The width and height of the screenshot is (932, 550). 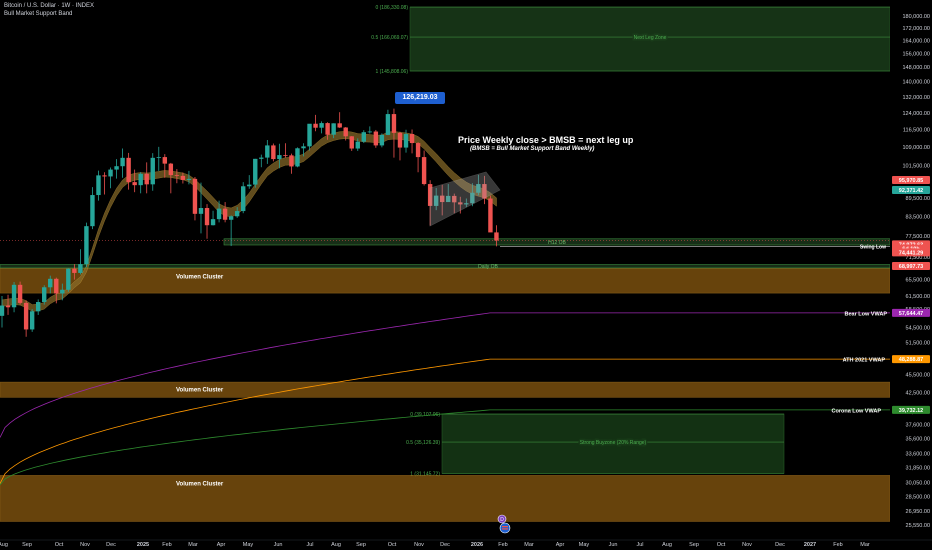 I want to click on time-tick-label: Oct, so click(x=392, y=545).